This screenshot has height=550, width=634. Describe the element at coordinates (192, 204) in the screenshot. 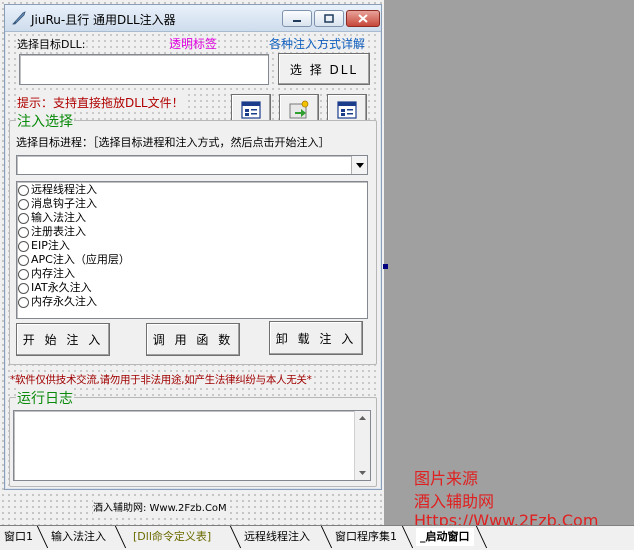

I see `method-option: 消息钩子注入` at that location.